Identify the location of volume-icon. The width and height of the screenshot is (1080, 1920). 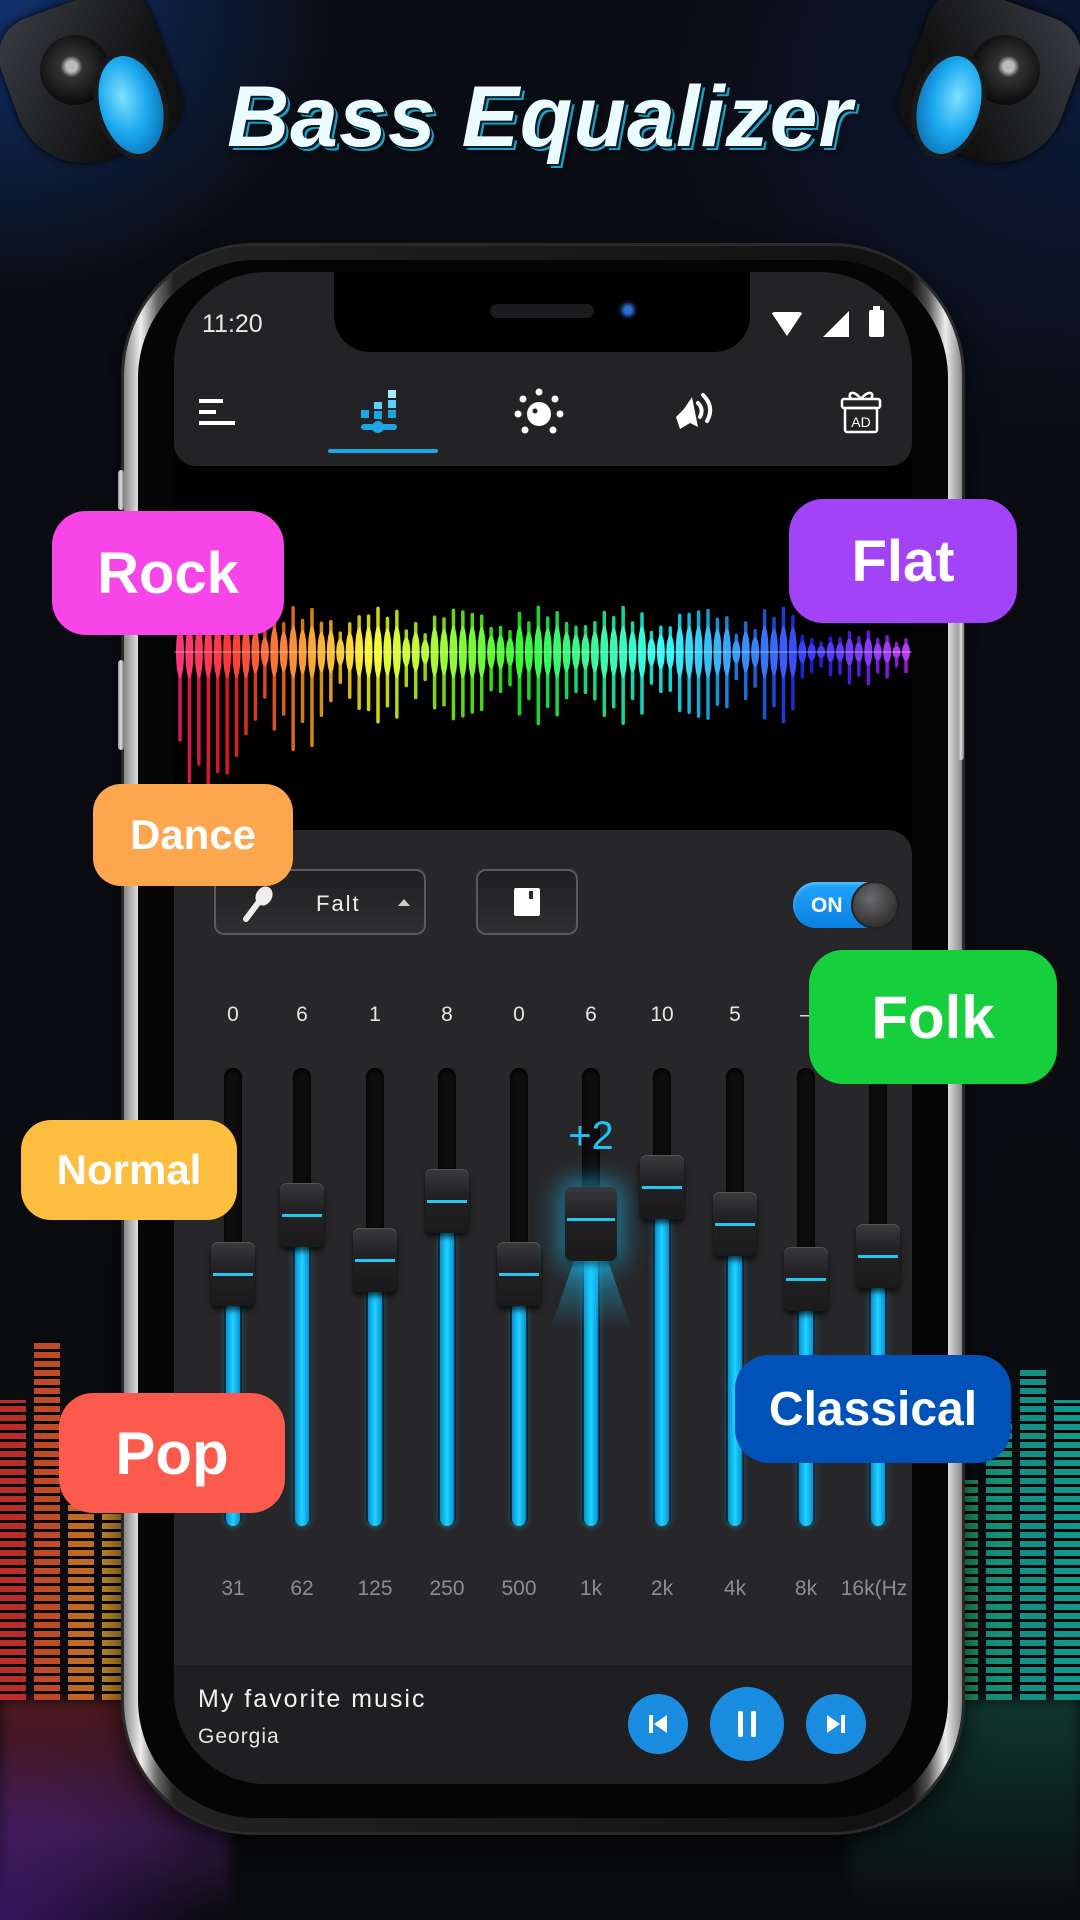
(694, 411).